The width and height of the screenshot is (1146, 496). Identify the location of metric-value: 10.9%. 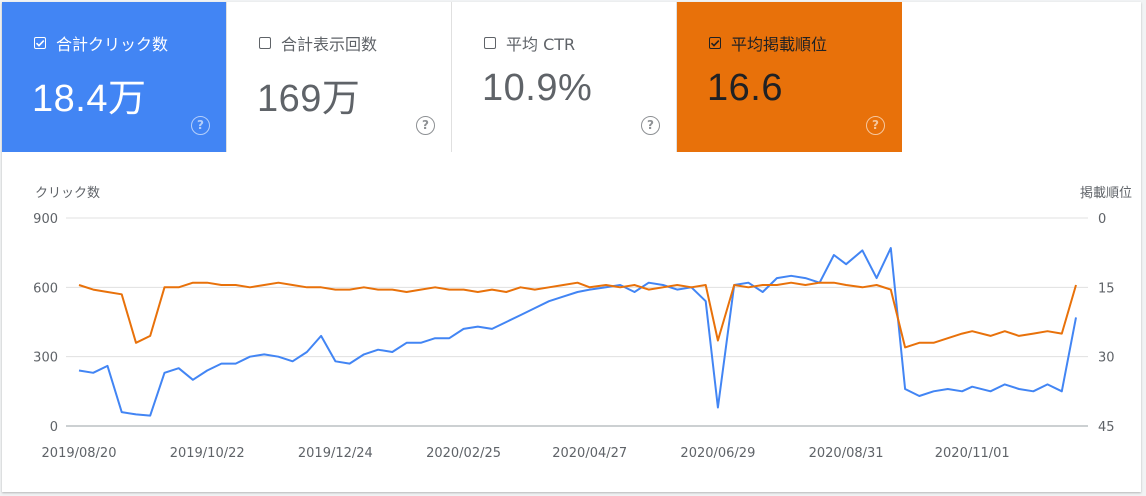
(537, 88).